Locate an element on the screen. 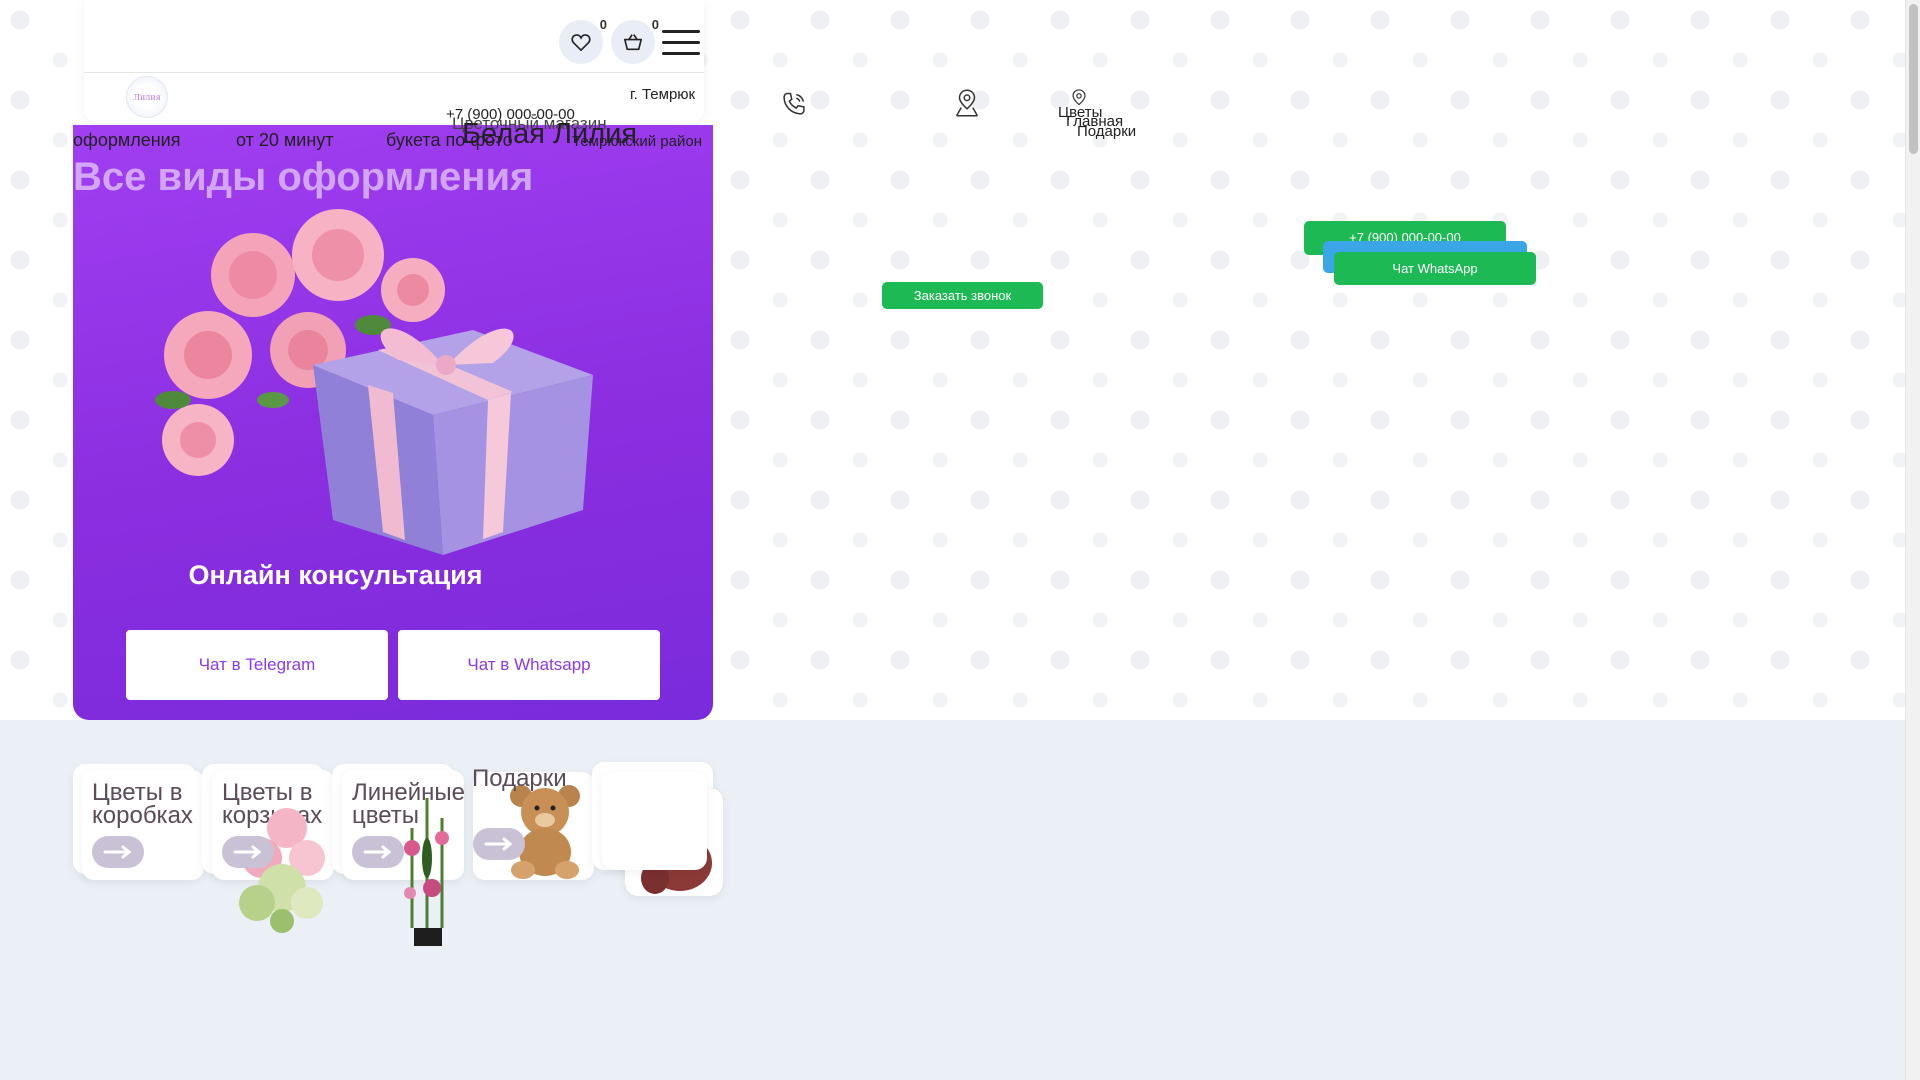  whatsapp-chat-button: Чат в Whatsapp is located at coordinates (529, 665).